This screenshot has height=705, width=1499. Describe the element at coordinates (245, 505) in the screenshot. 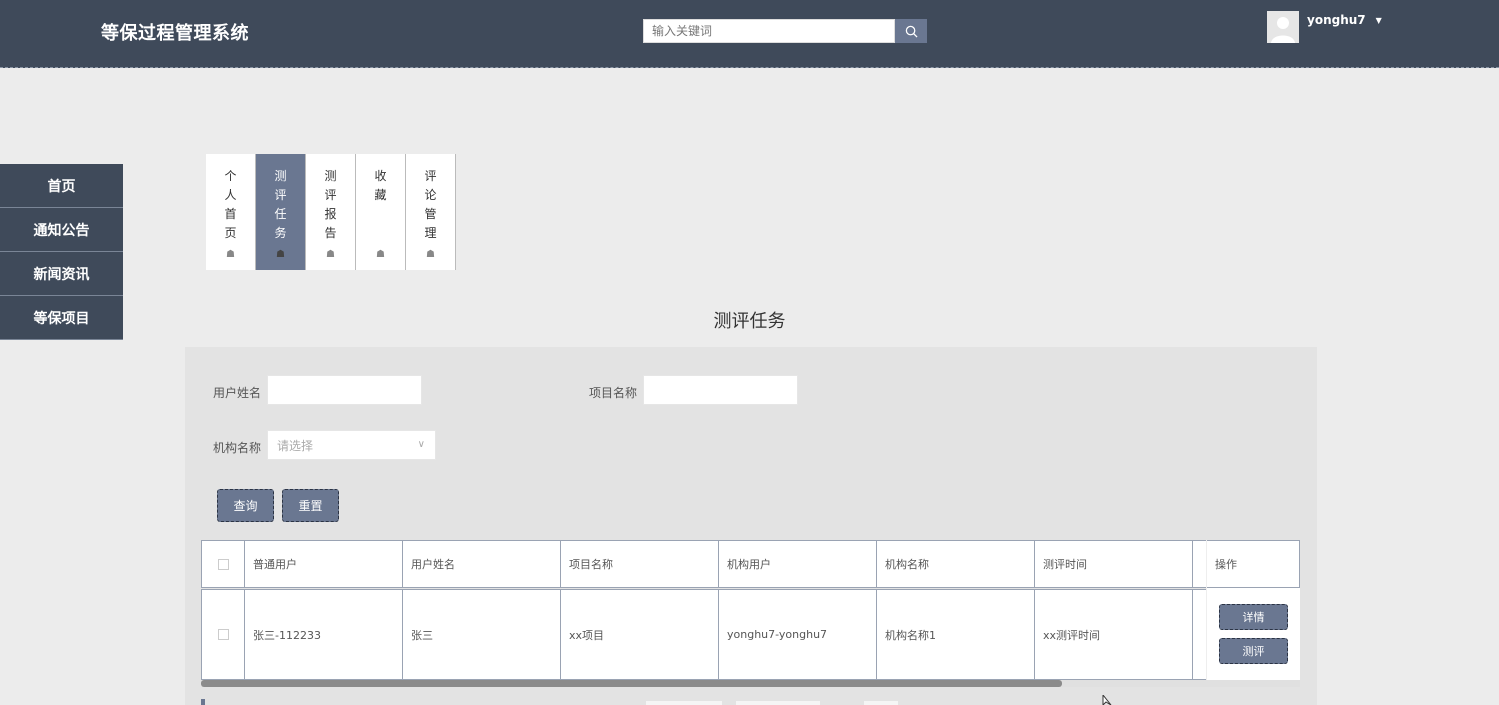

I see `query-button: 查询` at that location.